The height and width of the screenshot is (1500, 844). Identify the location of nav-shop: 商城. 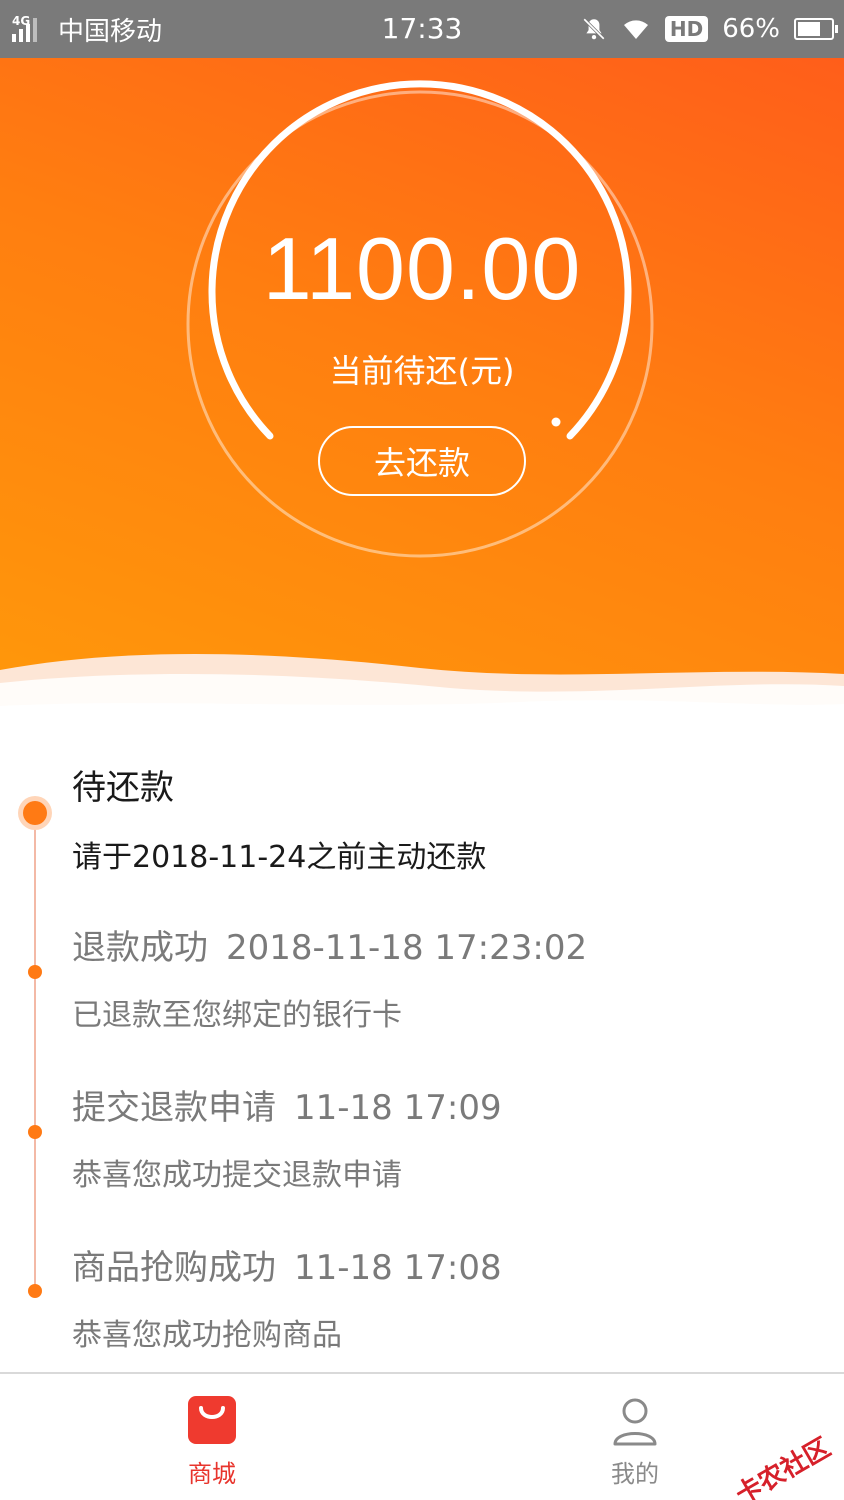
(212, 1437).